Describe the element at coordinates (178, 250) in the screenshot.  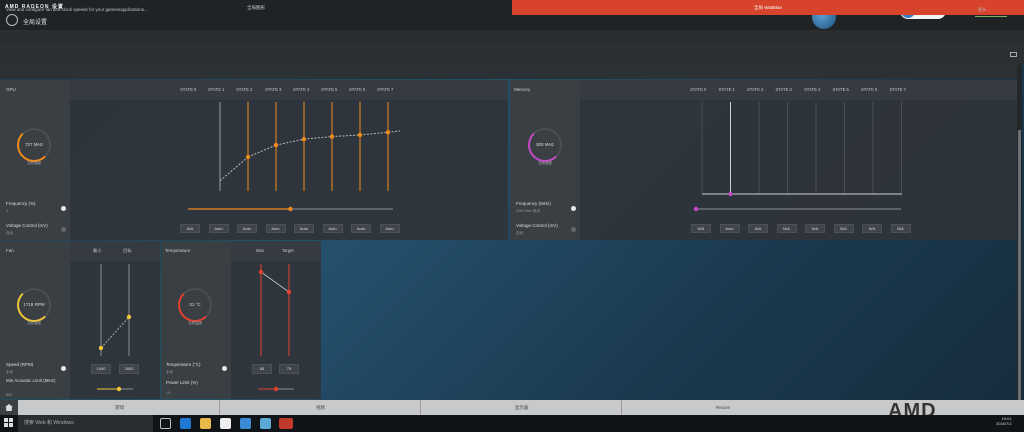
I see `temp-title: Temperature` at that location.